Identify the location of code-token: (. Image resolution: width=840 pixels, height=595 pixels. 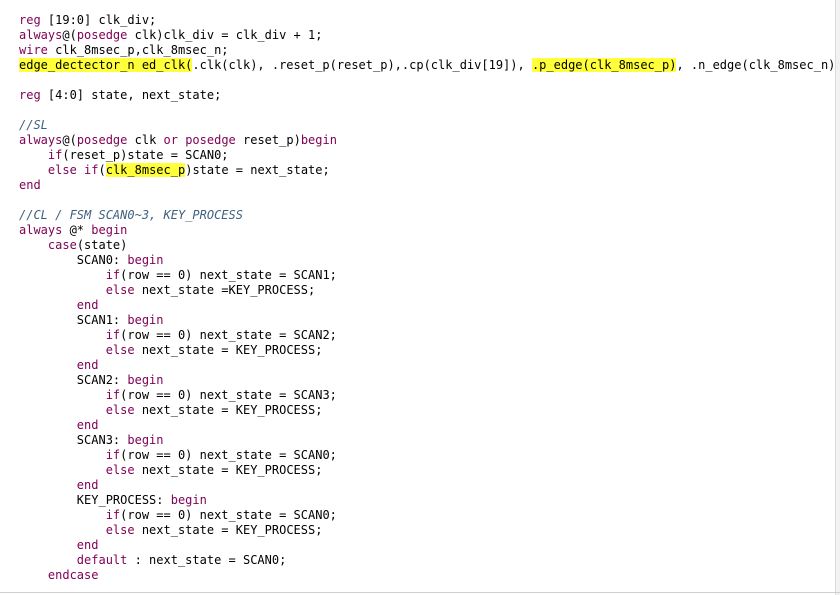
(102, 170).